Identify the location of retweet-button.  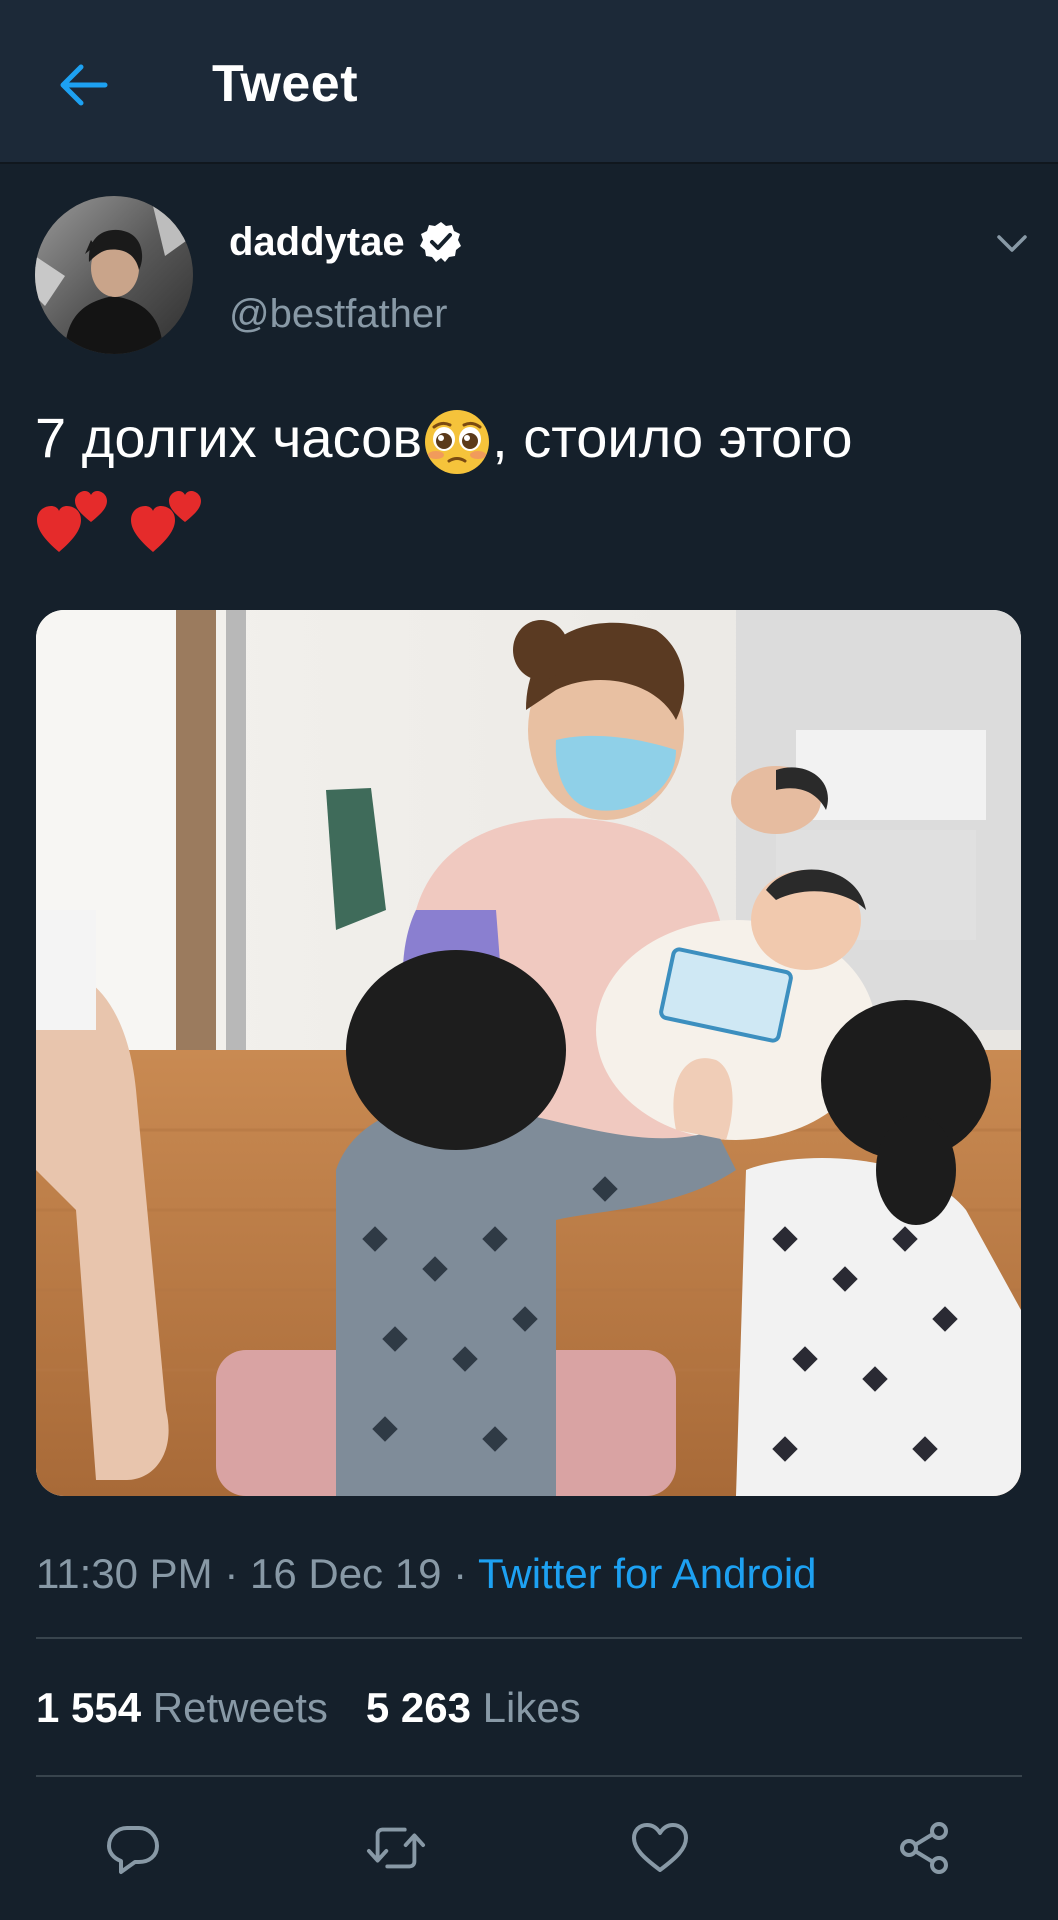
(396, 1848).